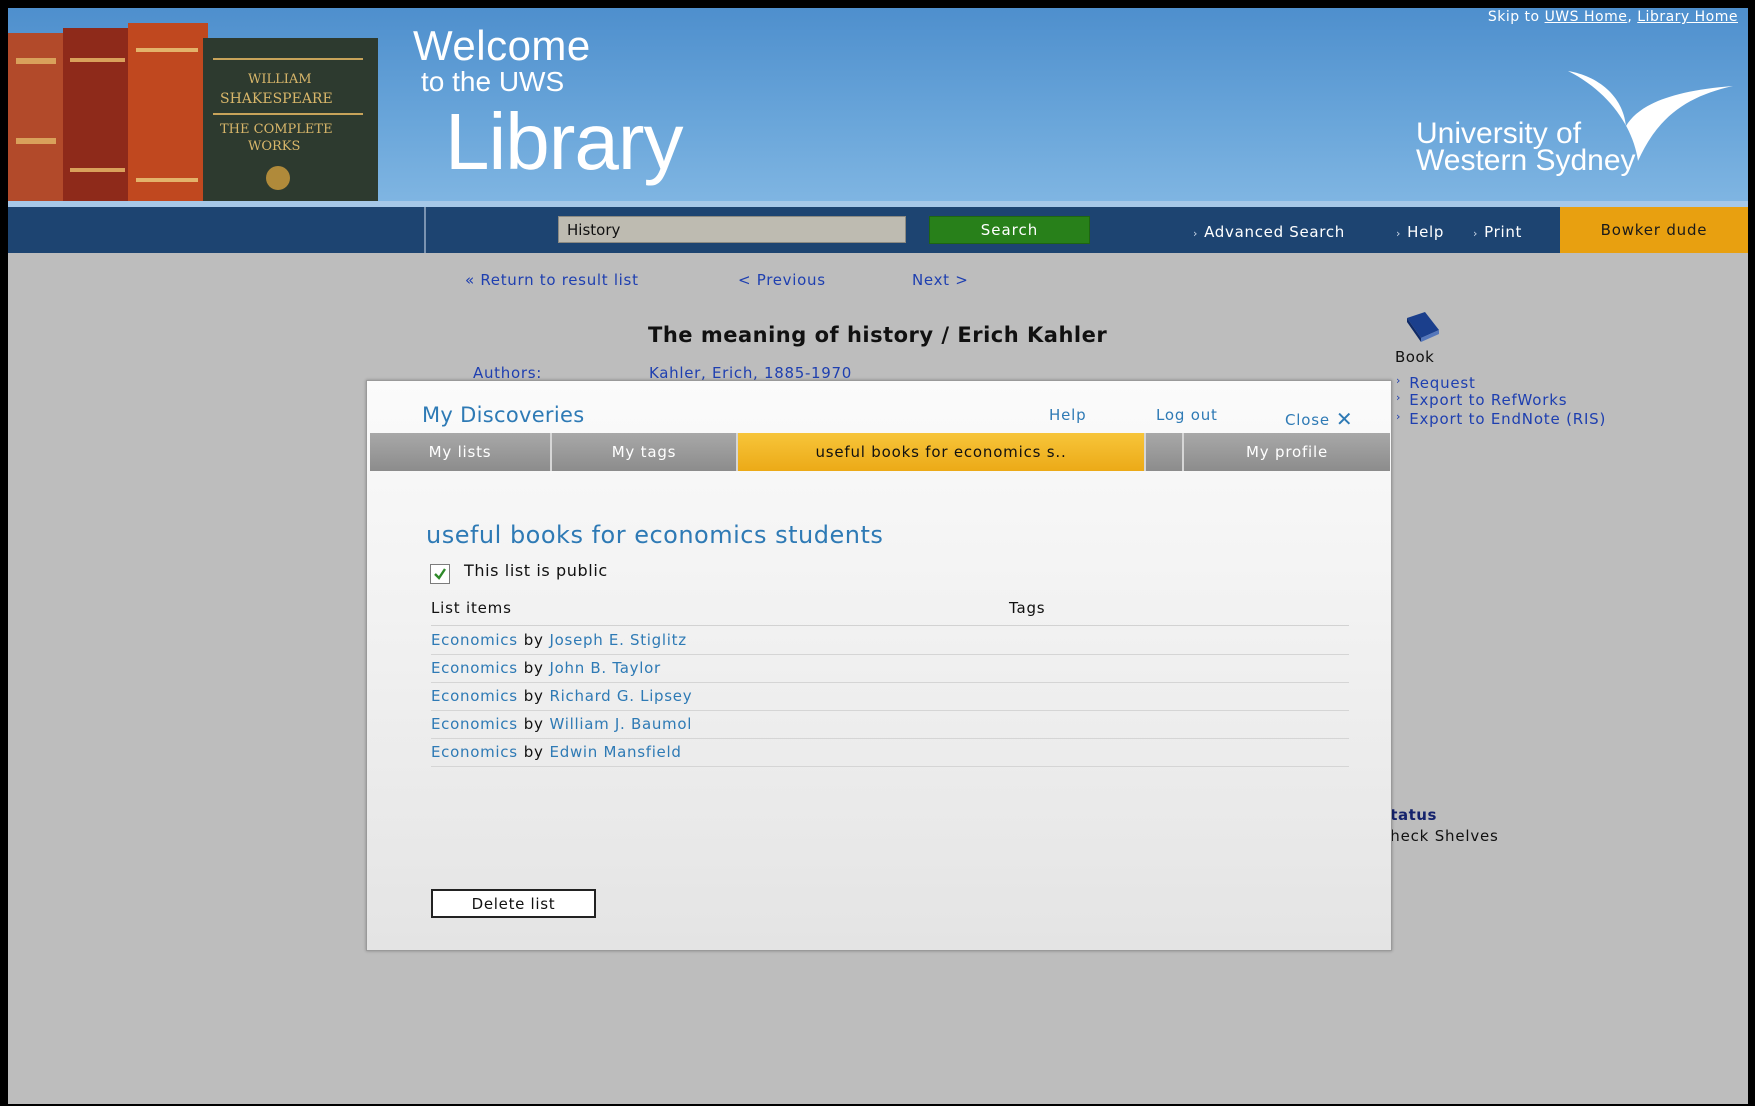 This screenshot has height=1106, width=1755. Describe the element at coordinates (1187, 415) in the screenshot. I see `logout-link: Log out` at that location.